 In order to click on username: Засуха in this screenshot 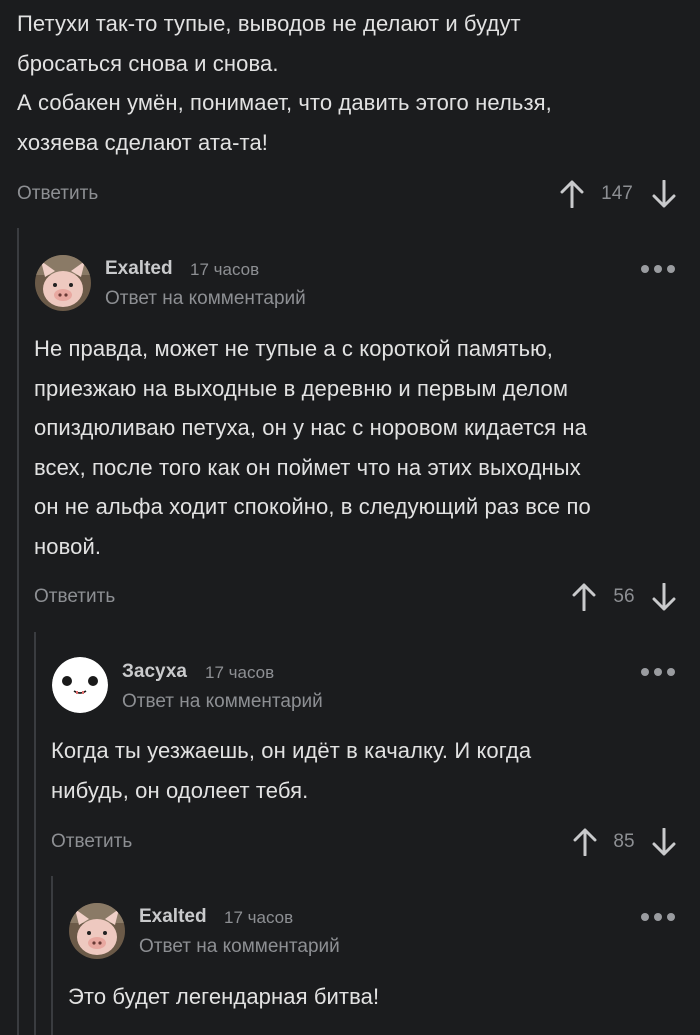, I will do `click(154, 672)`.